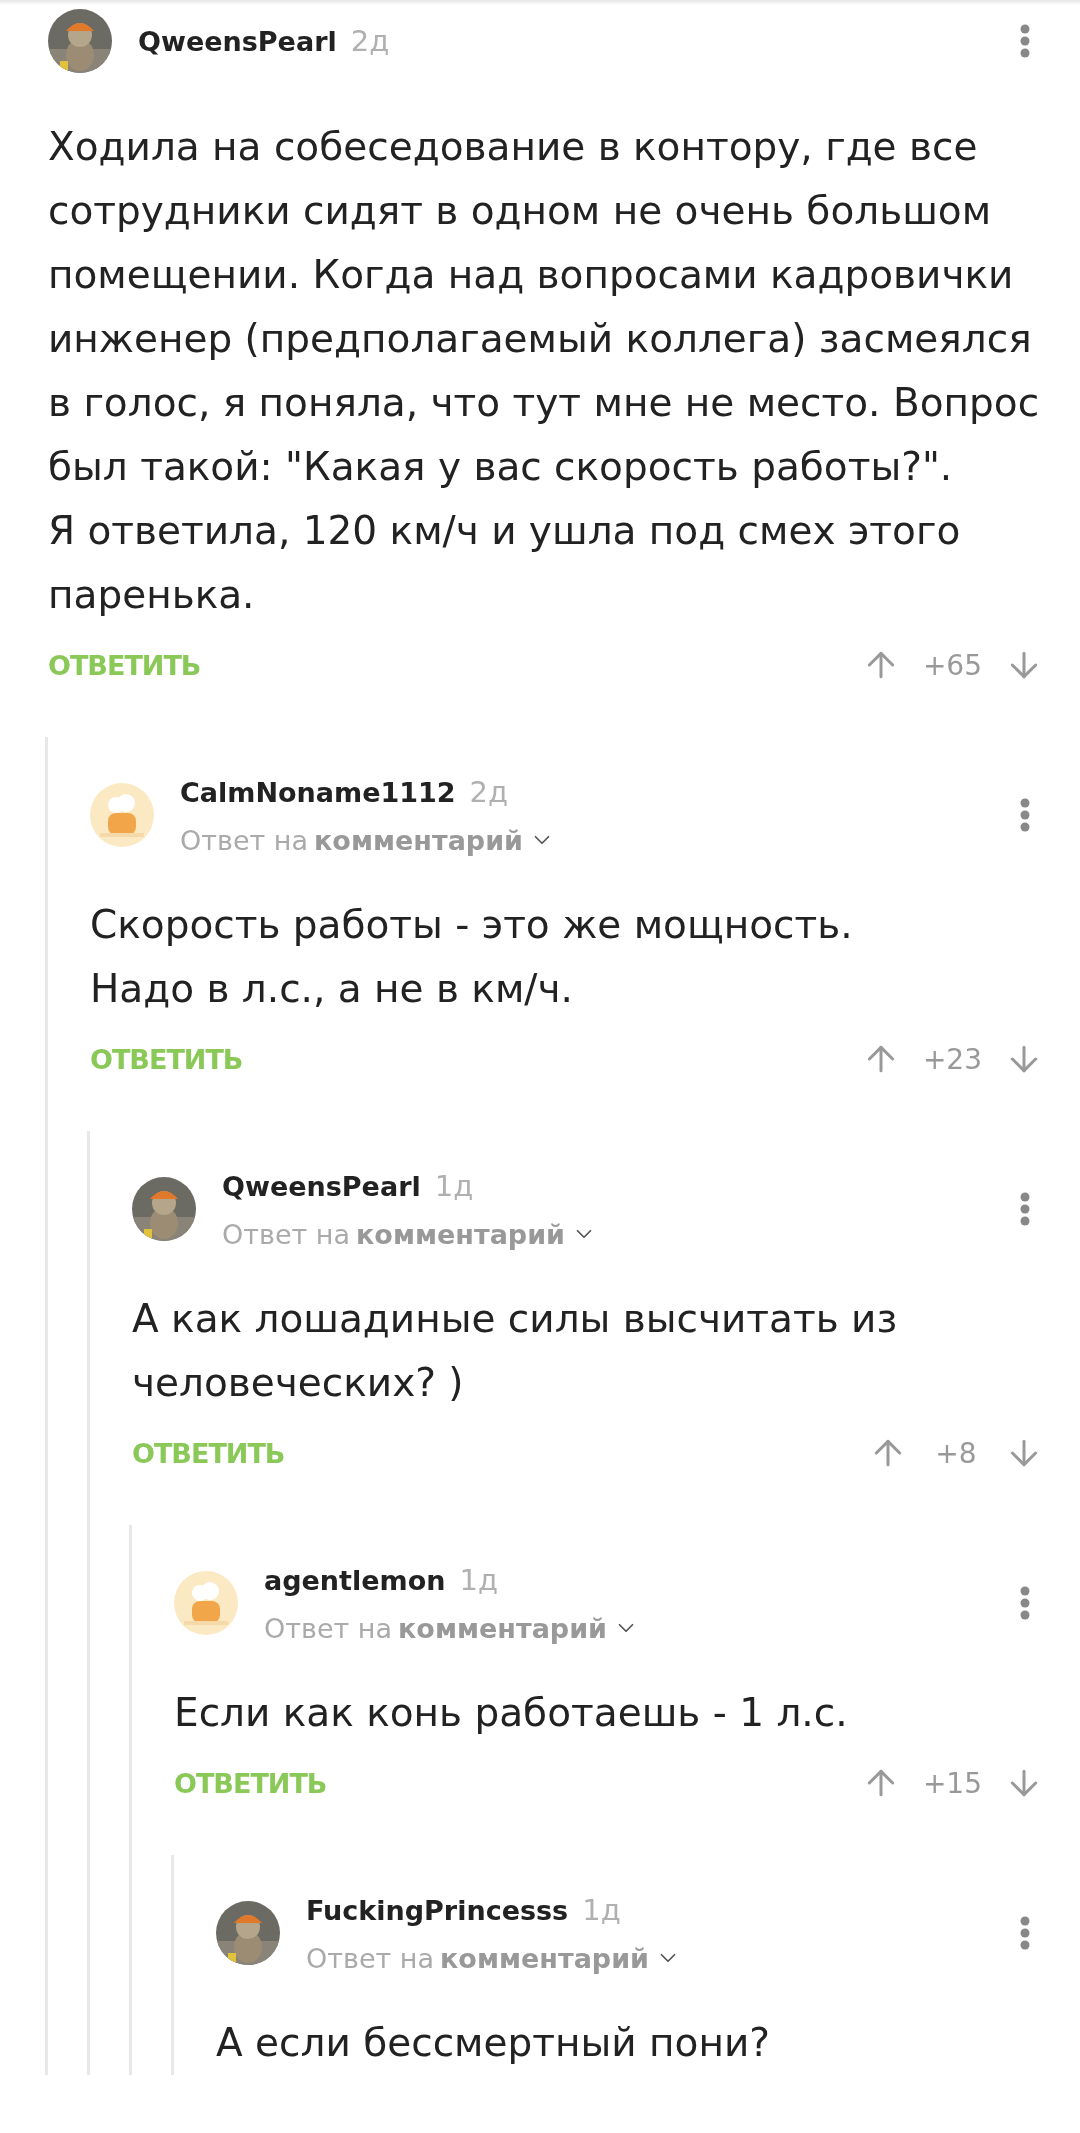 The width and height of the screenshot is (1080, 2133). I want to click on comment-score: +8, so click(956, 1453).